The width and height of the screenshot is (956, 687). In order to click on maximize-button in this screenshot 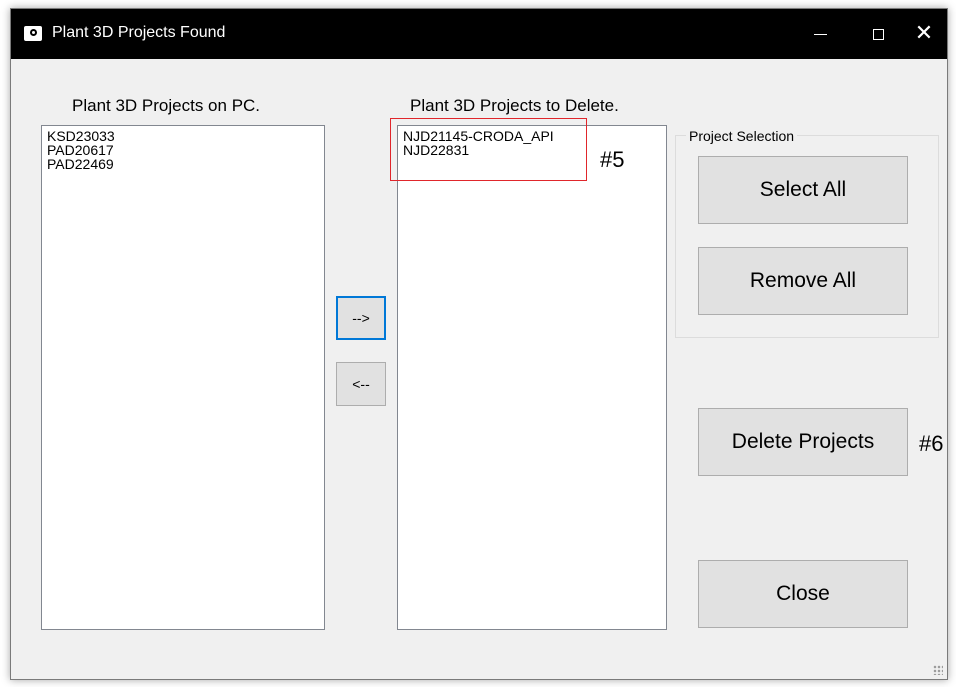, I will do `click(878, 34)`.